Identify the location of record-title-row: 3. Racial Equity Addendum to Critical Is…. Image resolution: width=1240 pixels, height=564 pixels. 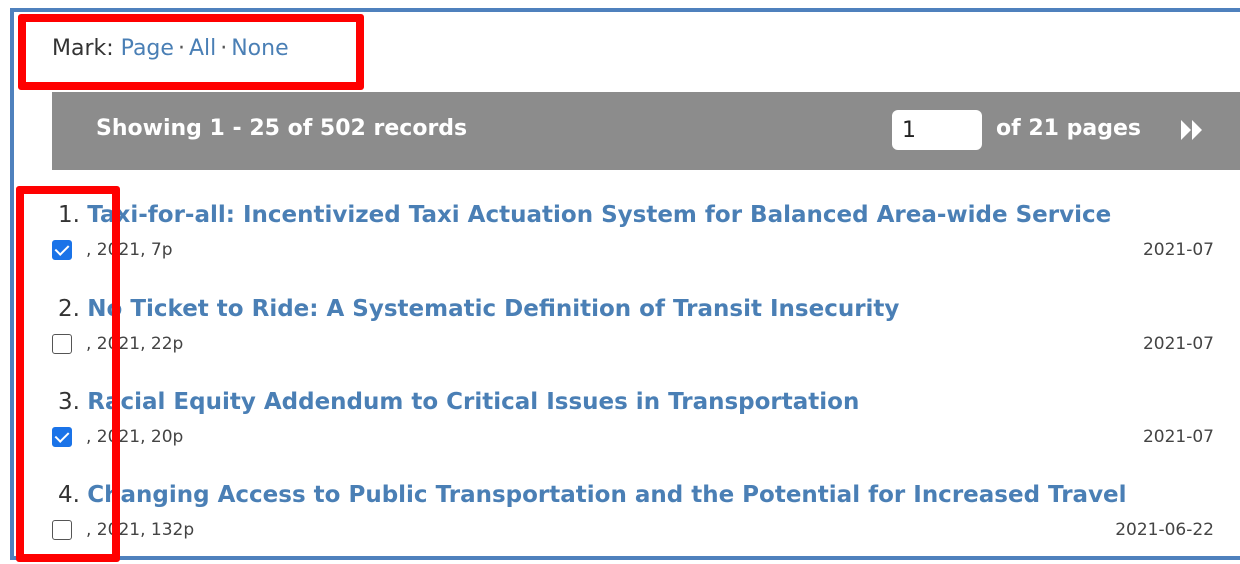
(458, 402).